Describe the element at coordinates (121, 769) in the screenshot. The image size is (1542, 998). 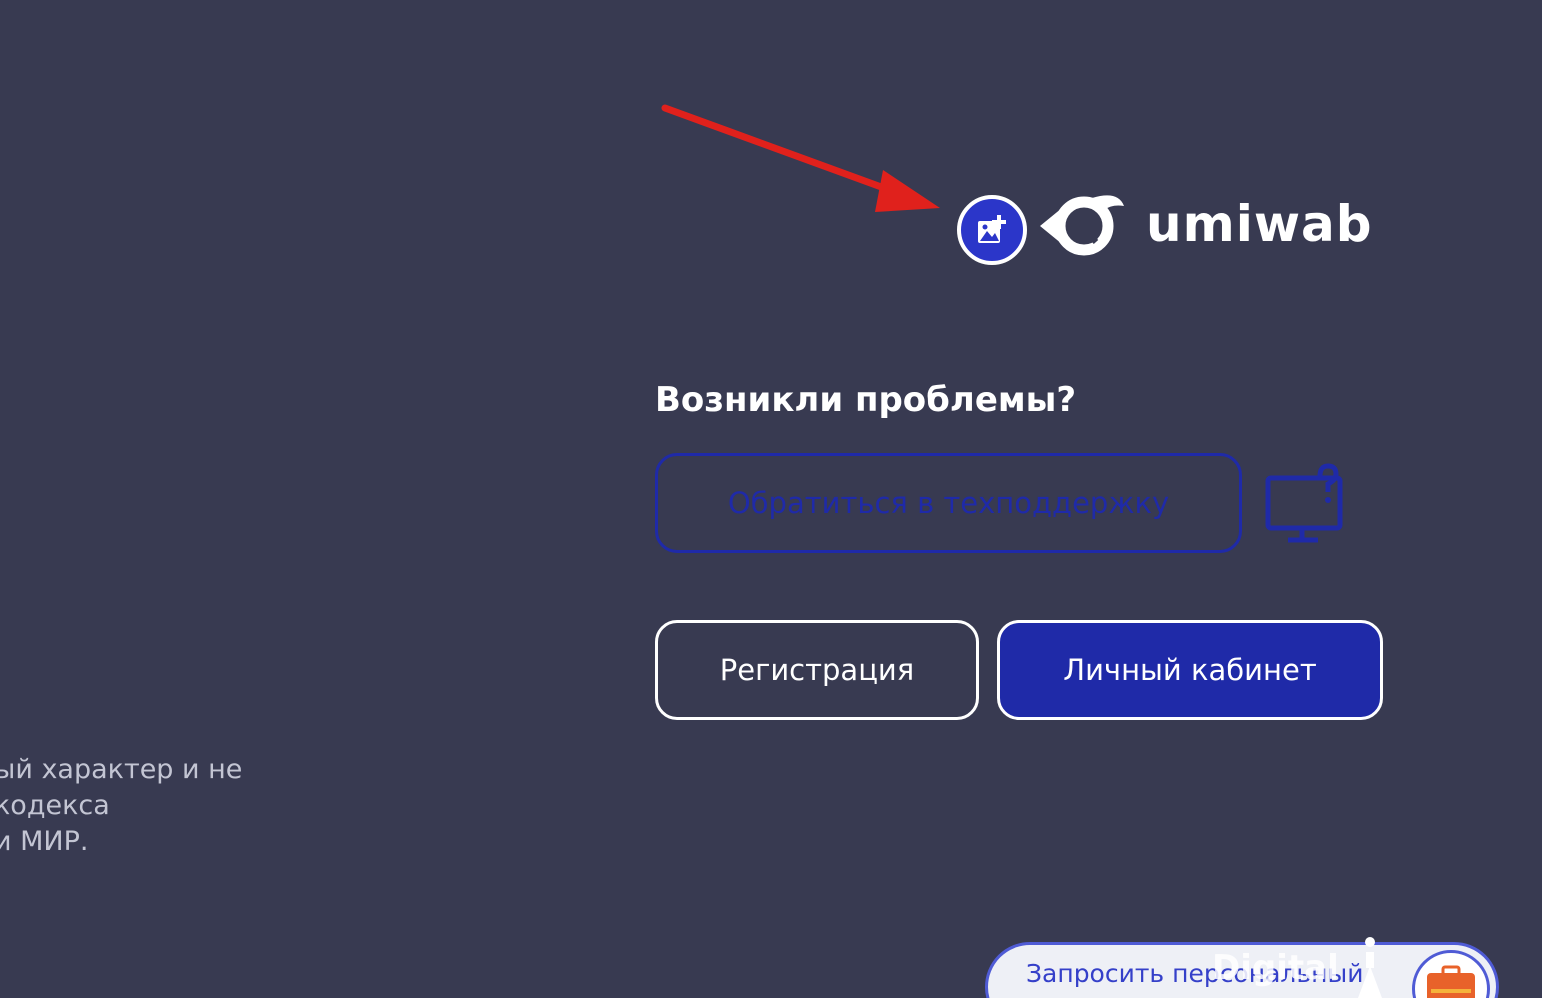
I see `disclaimer-line: ый характер и не` at that location.